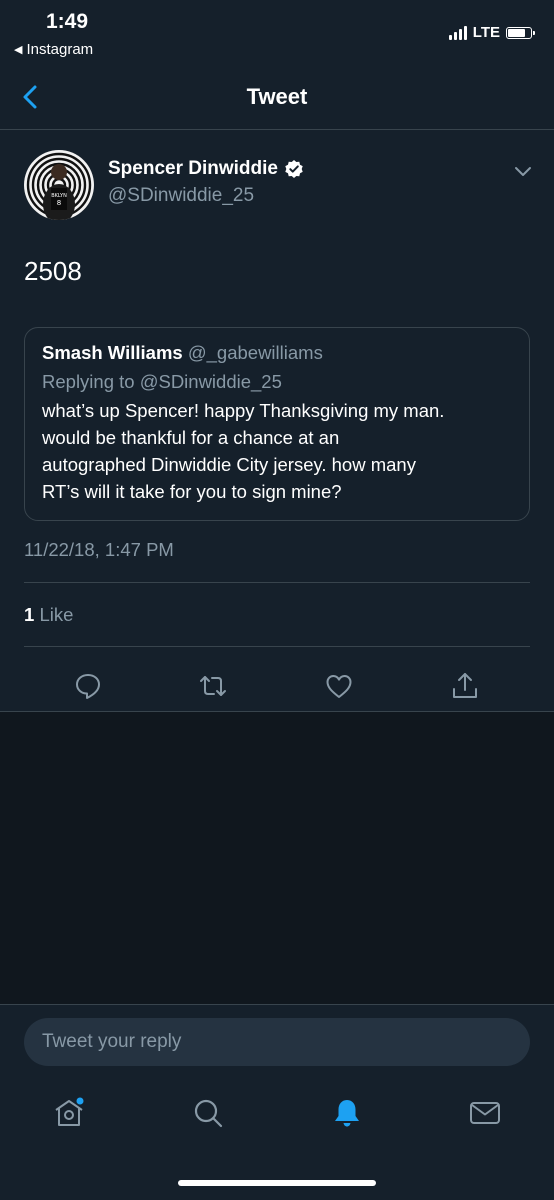 The width and height of the screenshot is (554, 1200). What do you see at coordinates (56, 614) in the screenshot?
I see `likes-label: Like` at bounding box center [56, 614].